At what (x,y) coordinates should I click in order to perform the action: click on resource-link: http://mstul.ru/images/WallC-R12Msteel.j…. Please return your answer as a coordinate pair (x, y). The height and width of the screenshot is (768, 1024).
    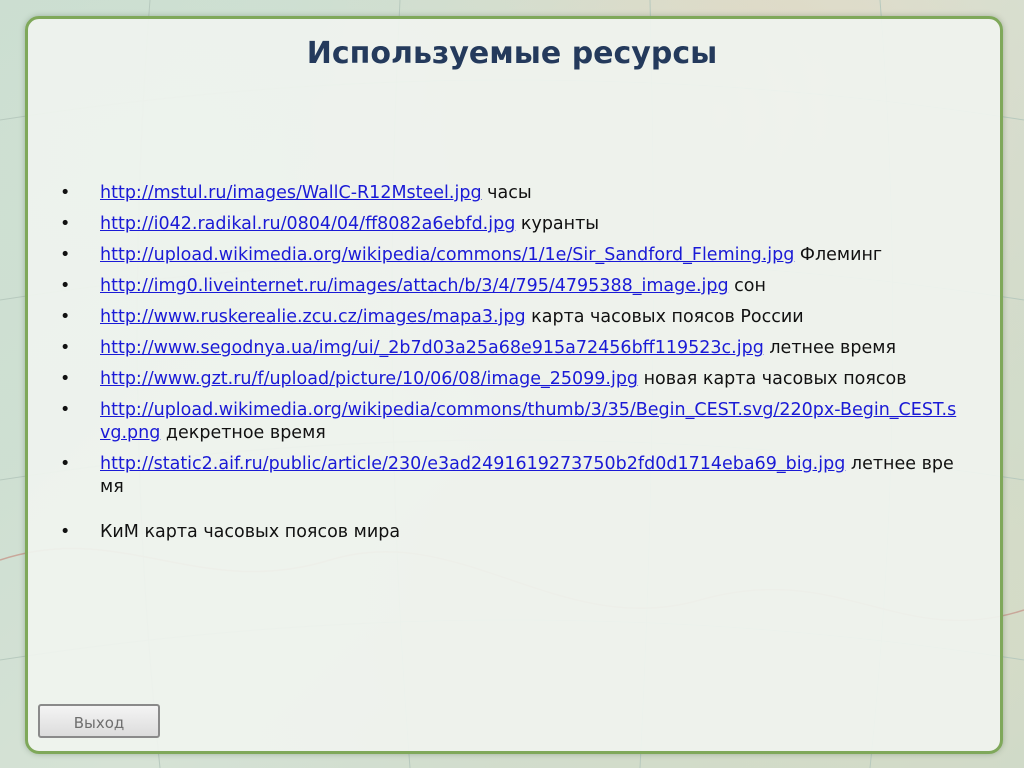
    Looking at the image, I should click on (291, 193).